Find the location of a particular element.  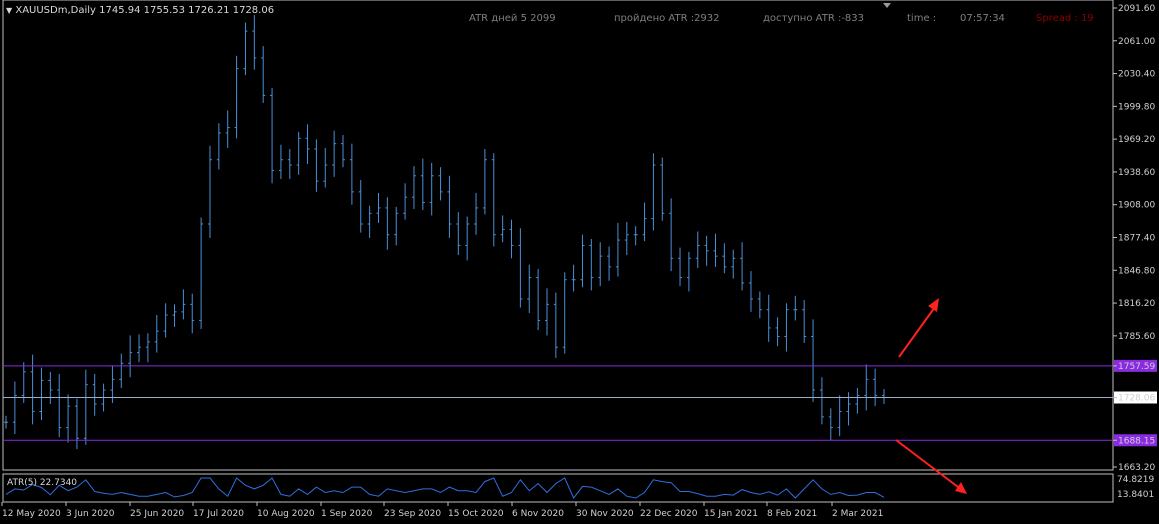

price-label: 1816.20 is located at coordinates (1136, 304).